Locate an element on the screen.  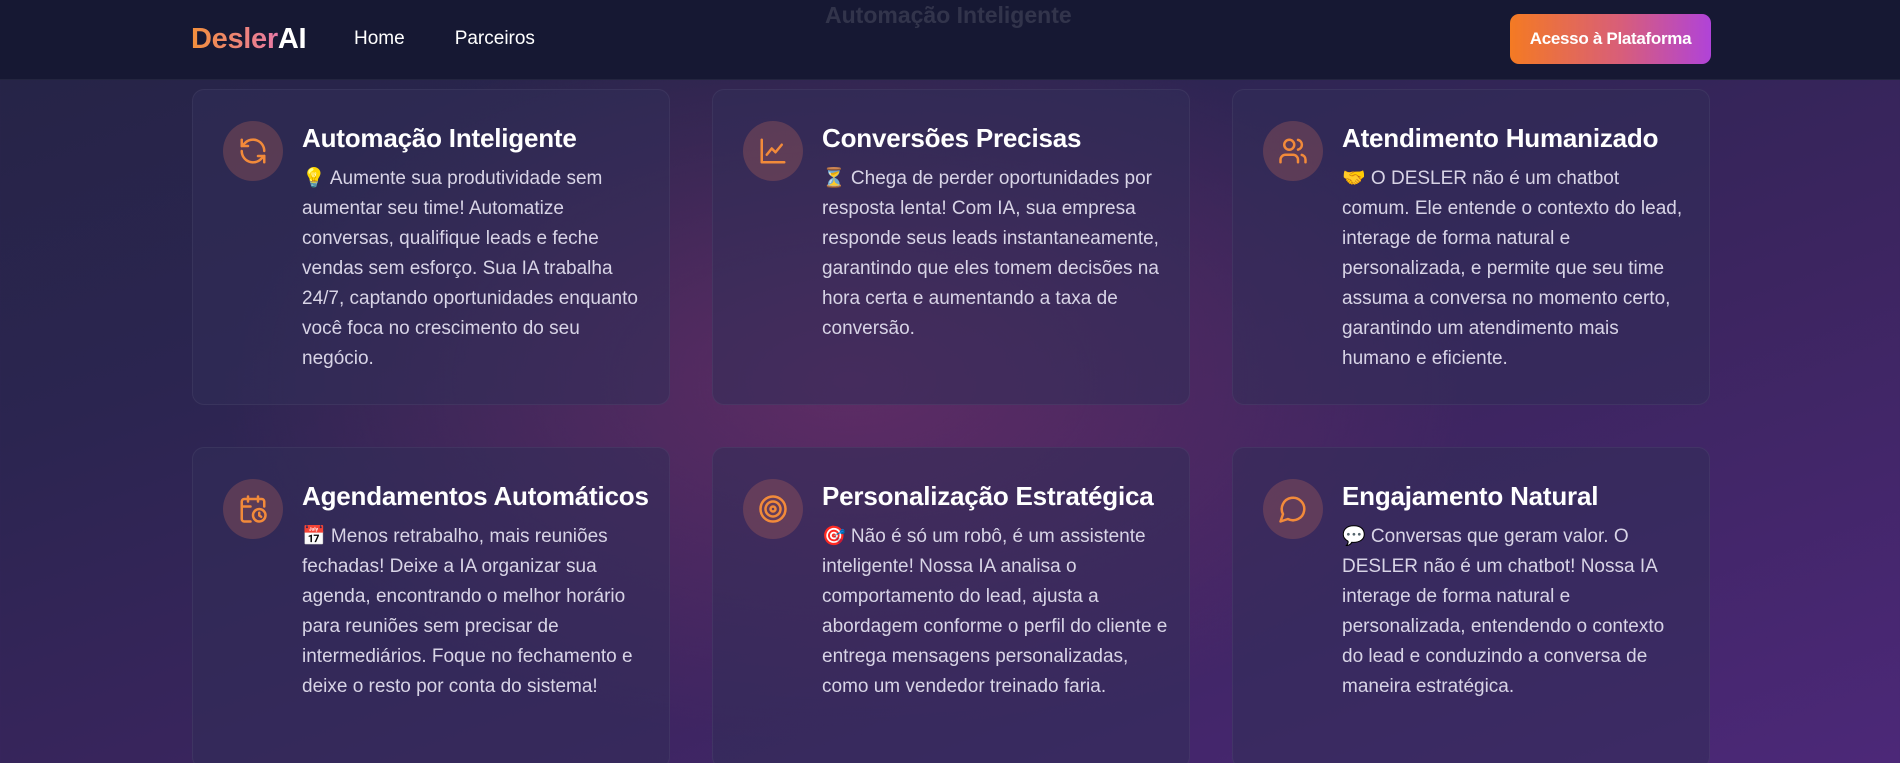
feature-title: Personalização Estratégica is located at coordinates (988, 496).